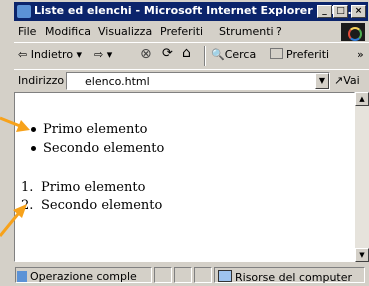 This screenshot has height=286, width=369. What do you see at coordinates (15, 176) in the screenshot?
I see `callout-arrows` at bounding box center [15, 176].